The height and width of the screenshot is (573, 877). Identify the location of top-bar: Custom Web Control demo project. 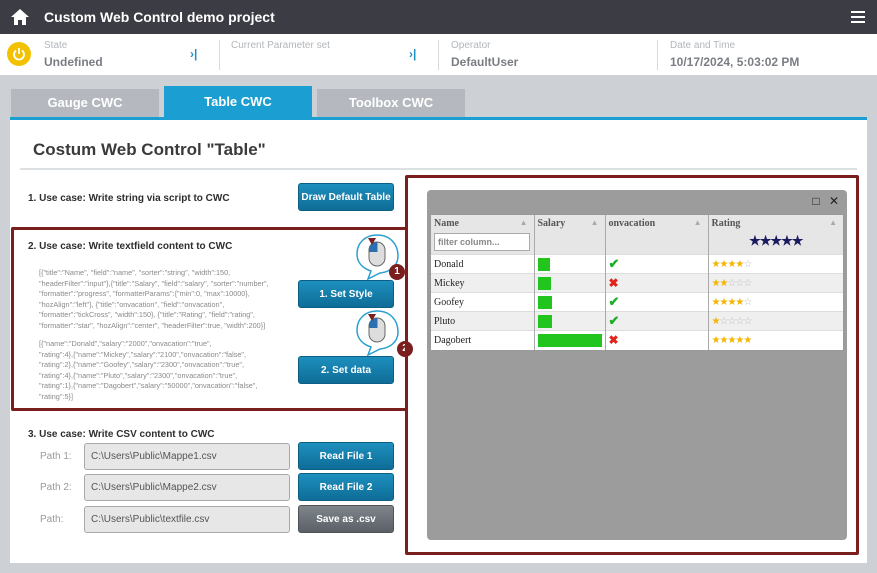
(438, 17).